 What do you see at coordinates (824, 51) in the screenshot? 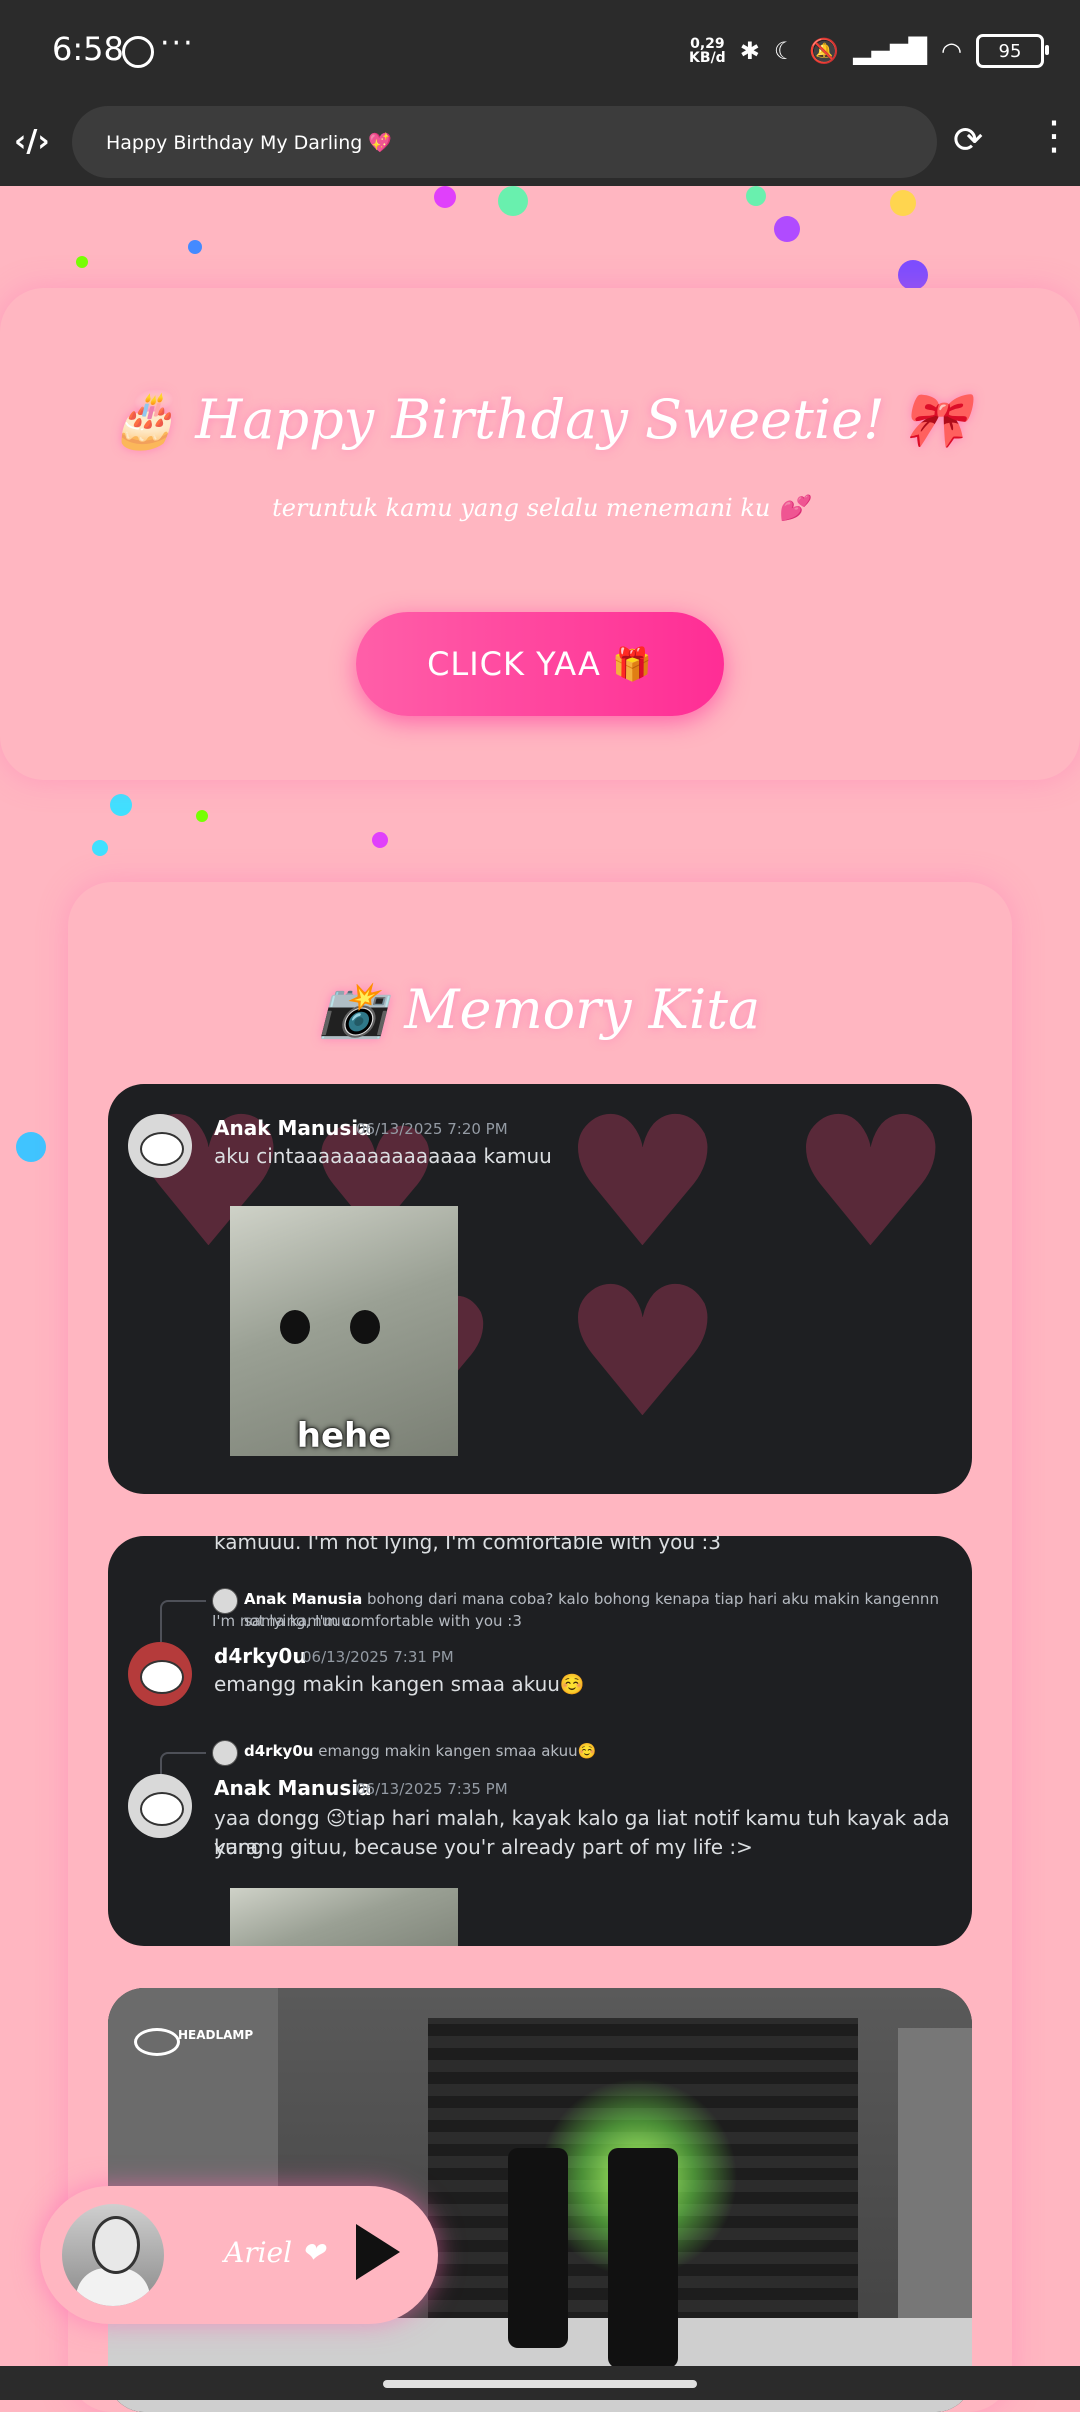
I see `mute-icon: 🔕` at bounding box center [824, 51].